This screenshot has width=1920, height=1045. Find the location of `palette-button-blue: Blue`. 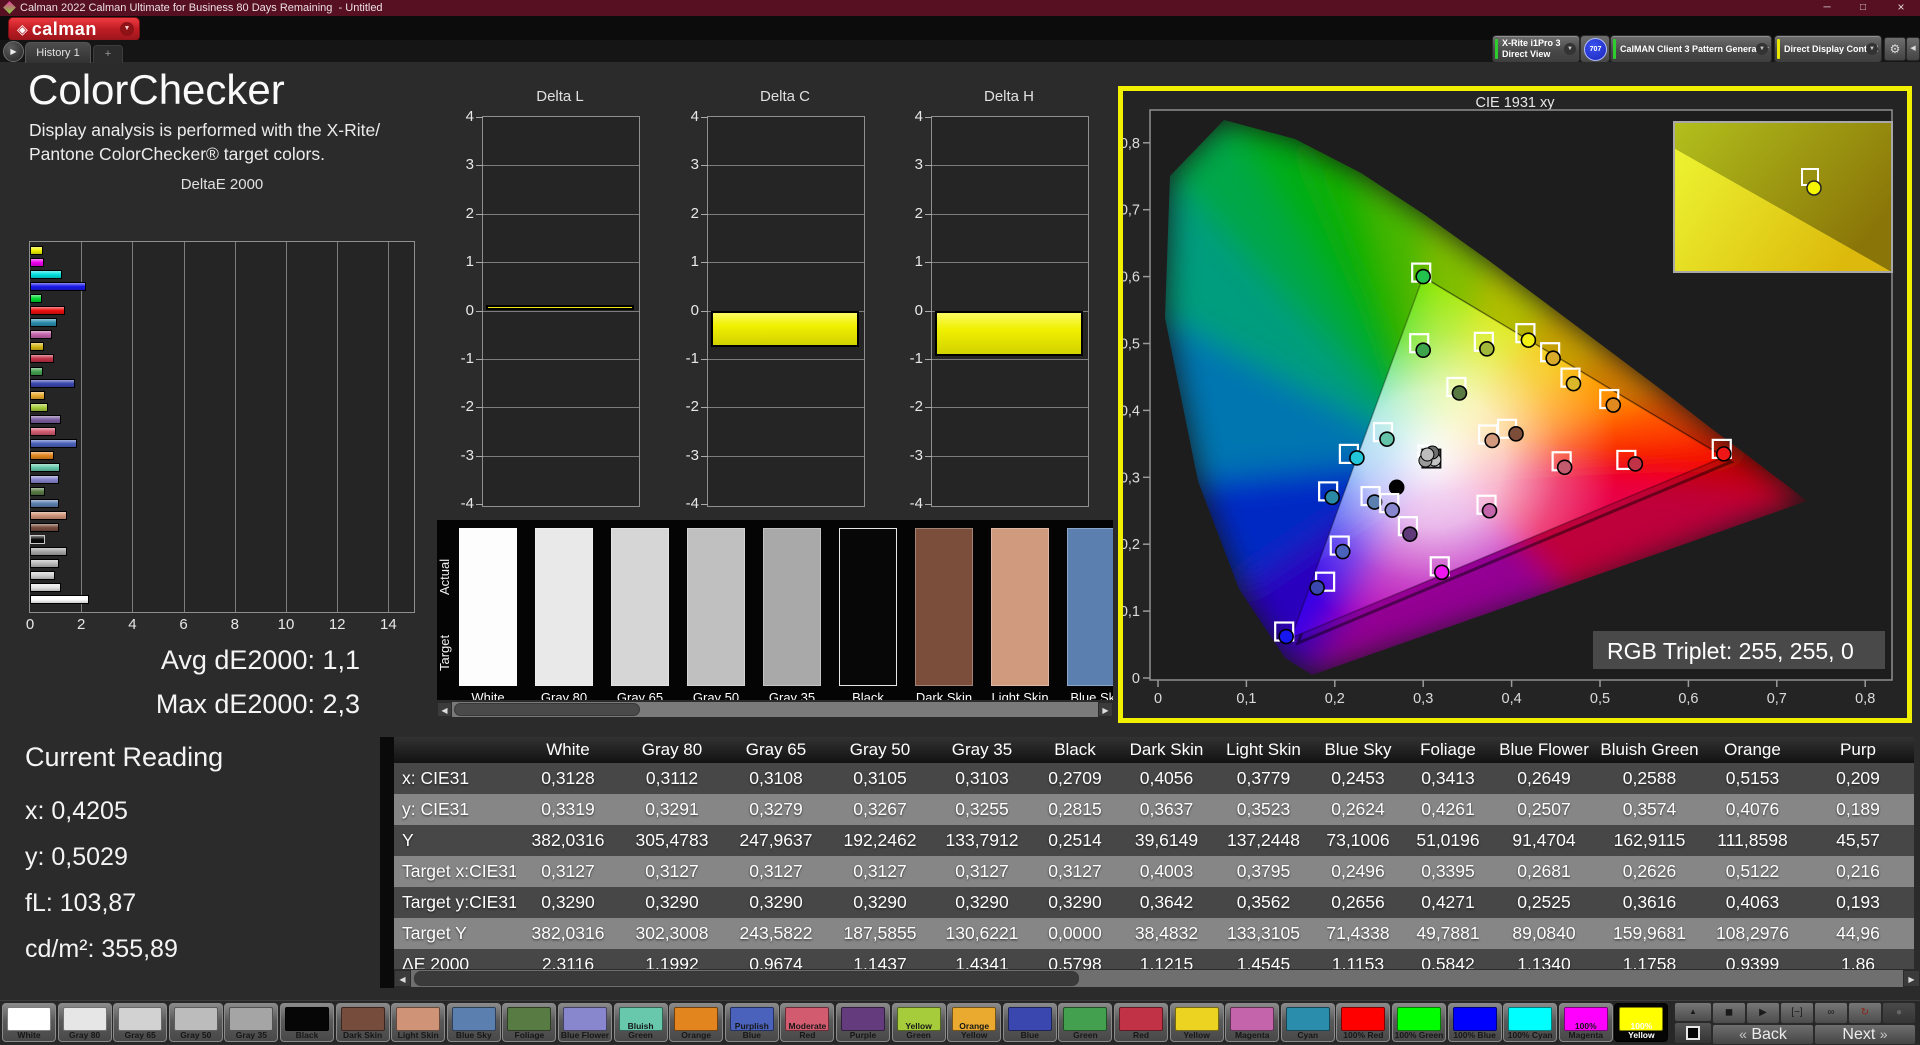

palette-button-blue: Blue is located at coordinates (1029, 1022).